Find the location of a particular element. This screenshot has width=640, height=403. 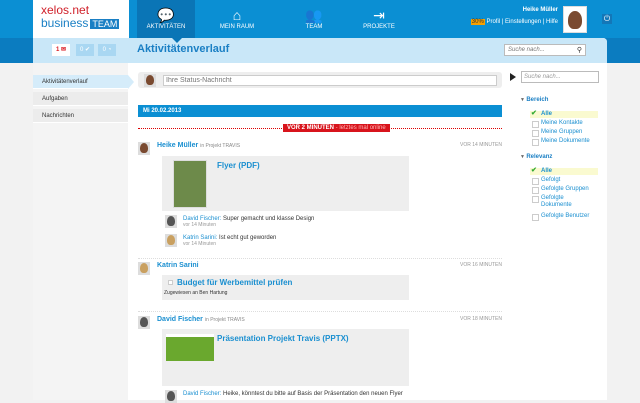

tasks-counter: 0 ✔ is located at coordinates (85, 50).